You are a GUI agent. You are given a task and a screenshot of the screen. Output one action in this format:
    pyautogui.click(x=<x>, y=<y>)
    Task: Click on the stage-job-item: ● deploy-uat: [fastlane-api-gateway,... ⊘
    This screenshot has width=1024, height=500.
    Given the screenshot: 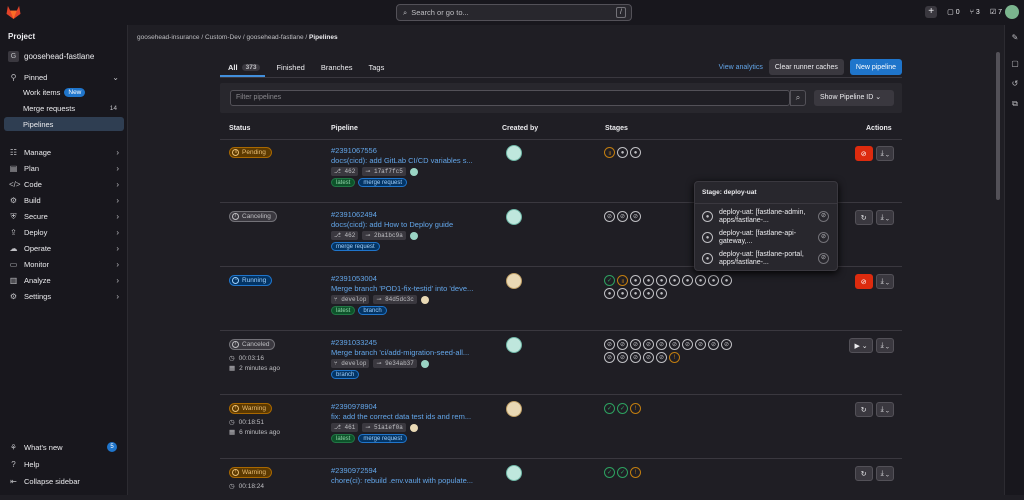 What is the action you would take?
    pyautogui.click(x=767, y=239)
    